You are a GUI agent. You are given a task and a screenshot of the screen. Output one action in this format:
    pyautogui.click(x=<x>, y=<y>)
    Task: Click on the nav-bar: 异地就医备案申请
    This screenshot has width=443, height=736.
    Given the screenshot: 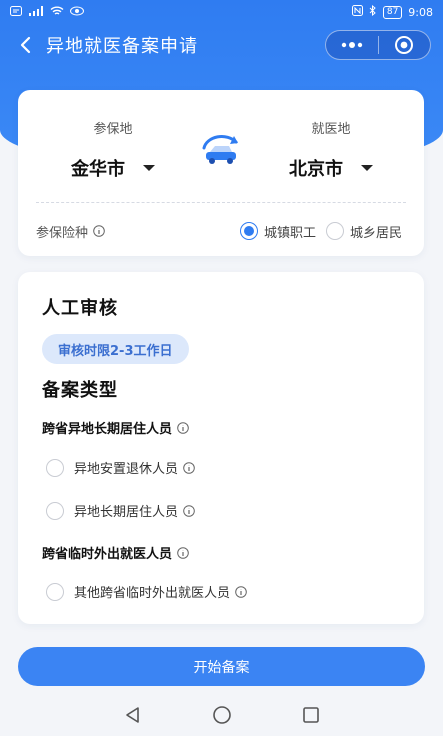 What is the action you would take?
    pyautogui.click(x=221, y=45)
    